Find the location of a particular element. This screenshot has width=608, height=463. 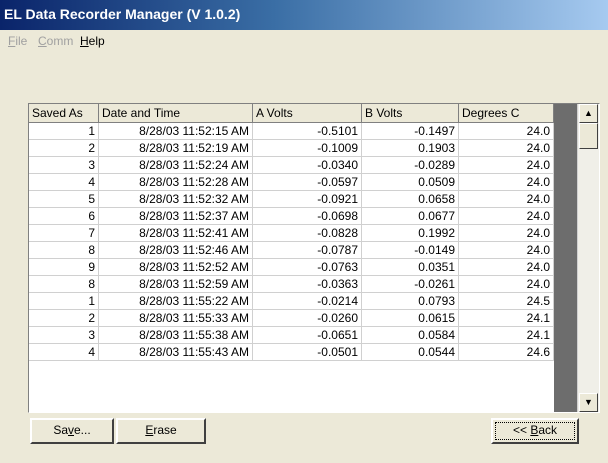

menu-help-mnemonic: H is located at coordinates (84, 41).